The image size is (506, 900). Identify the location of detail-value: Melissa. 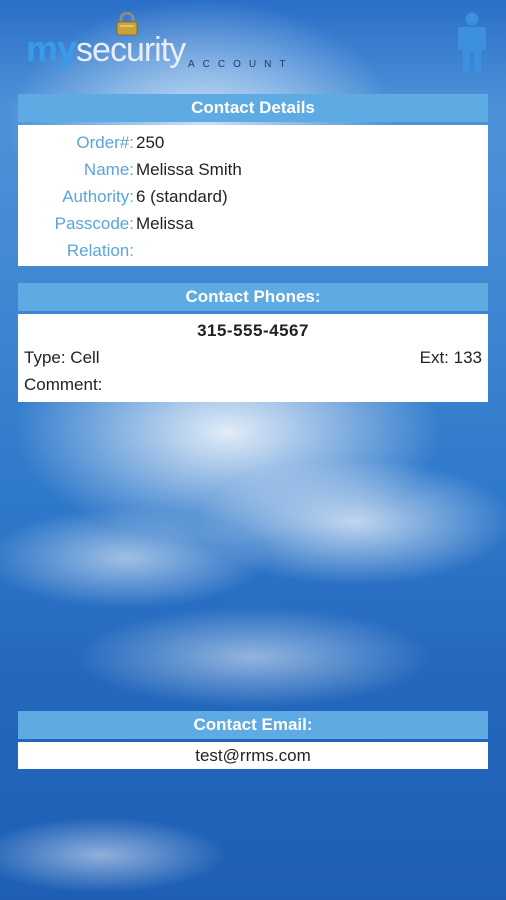
(165, 223).